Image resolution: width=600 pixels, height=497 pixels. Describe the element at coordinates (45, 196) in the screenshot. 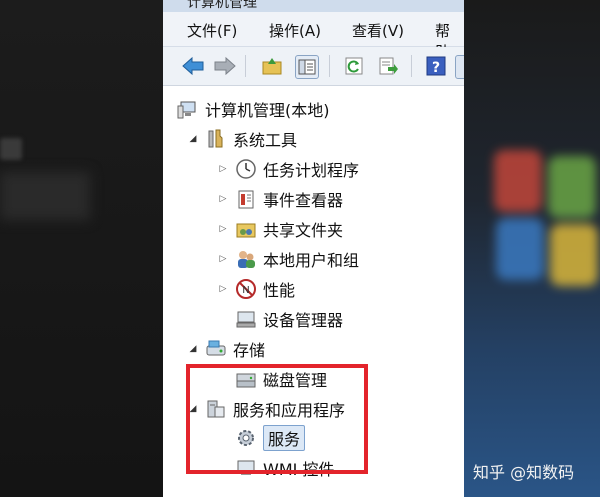

I see `blurred-text` at that location.